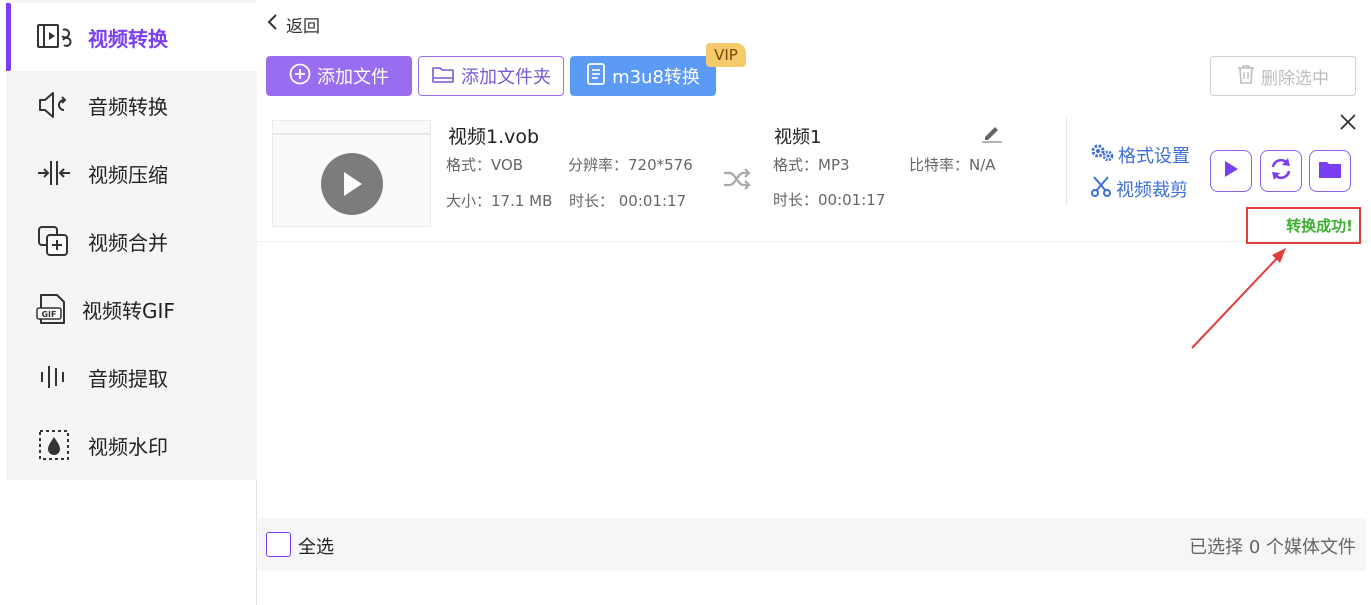 The height and width of the screenshot is (605, 1371). I want to click on video-convert-icon, so click(54, 37).